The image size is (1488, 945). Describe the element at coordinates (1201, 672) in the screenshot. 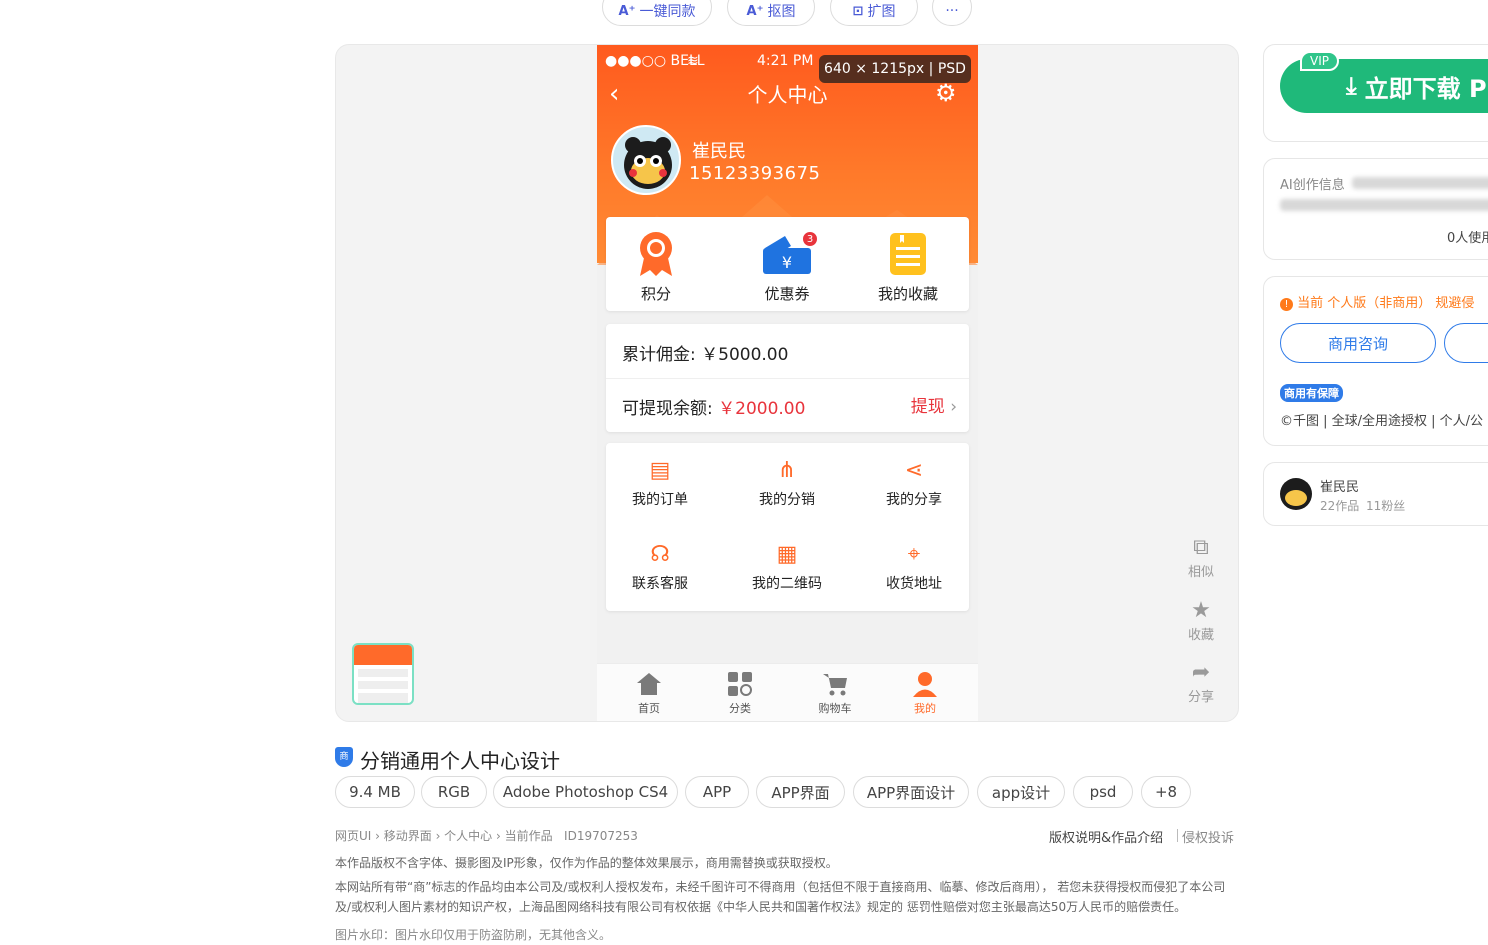

I see `share-arrow-icon: ➦` at that location.